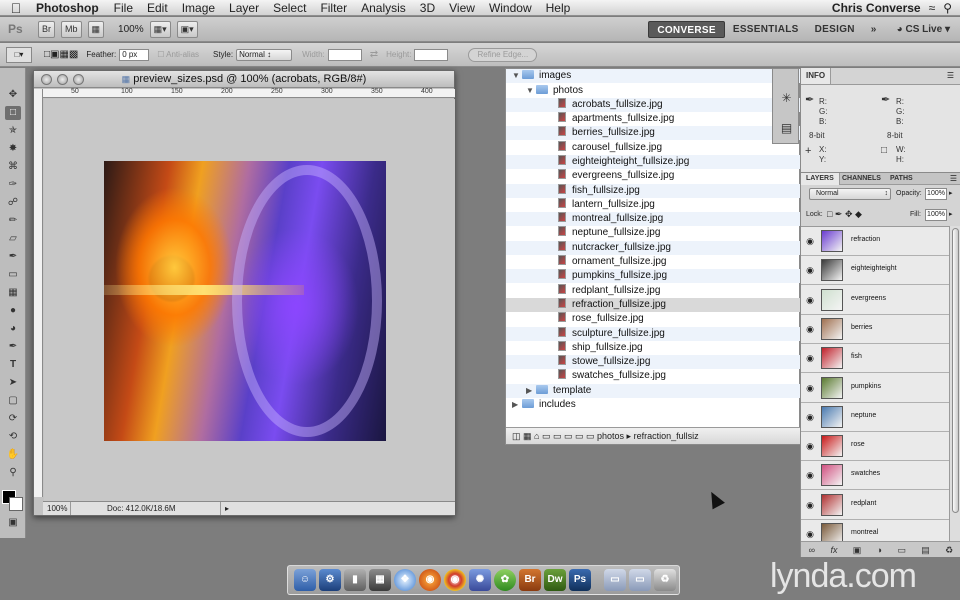 The height and width of the screenshot is (600, 960). What do you see at coordinates (653, 133) in the screenshot?
I see `file-row: berries_fullsize.jpg` at bounding box center [653, 133].